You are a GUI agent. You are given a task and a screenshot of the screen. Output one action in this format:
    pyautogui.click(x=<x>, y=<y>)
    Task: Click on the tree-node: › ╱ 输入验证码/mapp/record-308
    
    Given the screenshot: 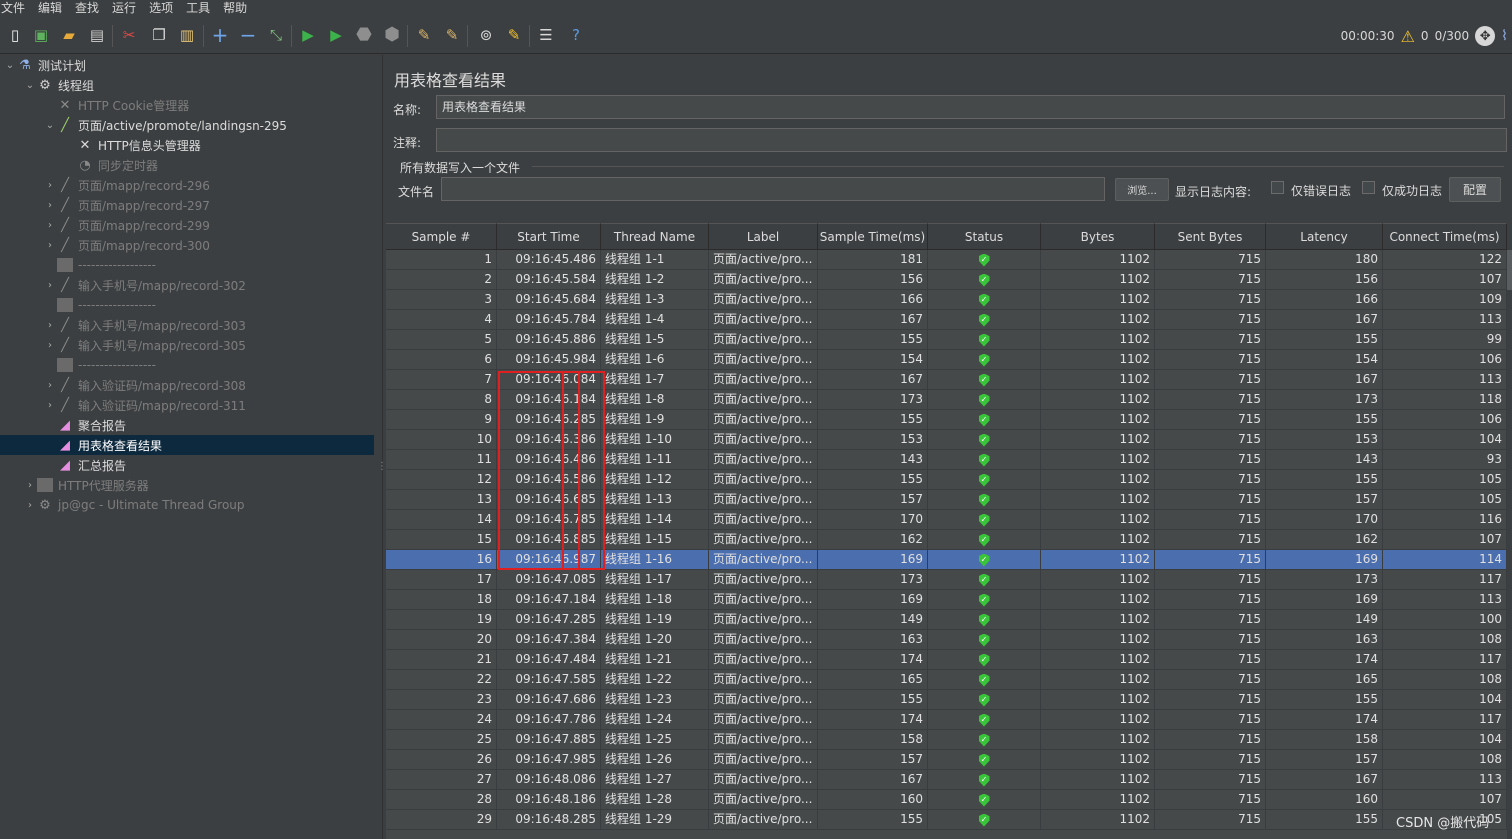 What is the action you would take?
    pyautogui.click(x=187, y=385)
    